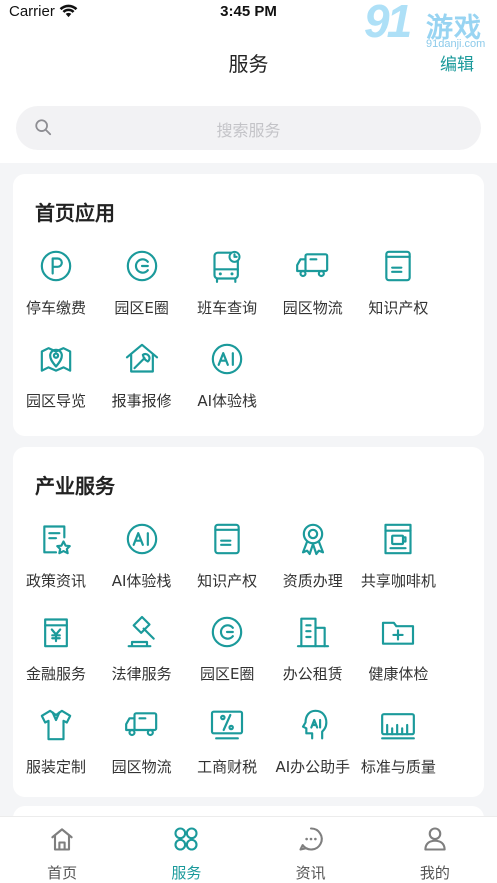 The height and width of the screenshot is (883, 497). I want to click on ruler-icon, so click(398, 725).